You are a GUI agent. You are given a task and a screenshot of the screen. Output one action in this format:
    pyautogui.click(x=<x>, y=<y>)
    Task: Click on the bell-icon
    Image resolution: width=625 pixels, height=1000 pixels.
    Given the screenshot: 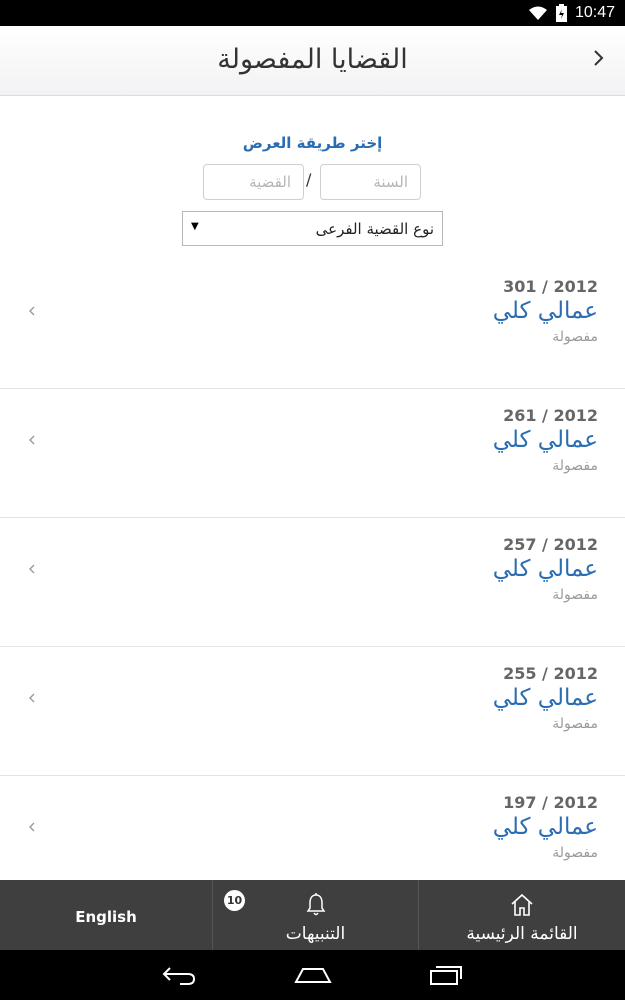 What is the action you would take?
    pyautogui.click(x=315, y=904)
    